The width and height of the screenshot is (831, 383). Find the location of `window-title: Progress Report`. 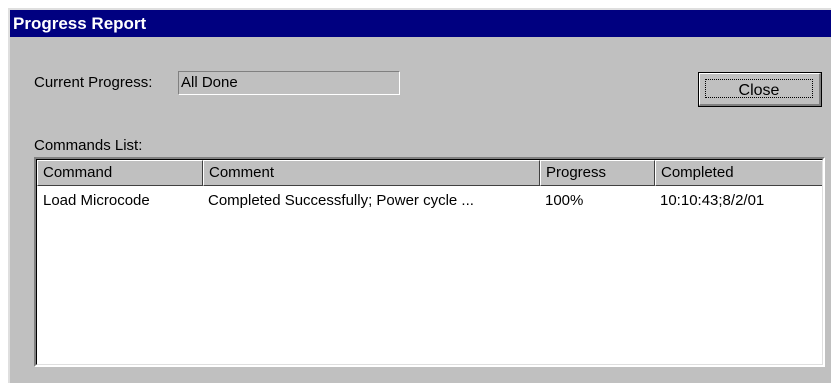

window-title: Progress Report is located at coordinates (80, 23).